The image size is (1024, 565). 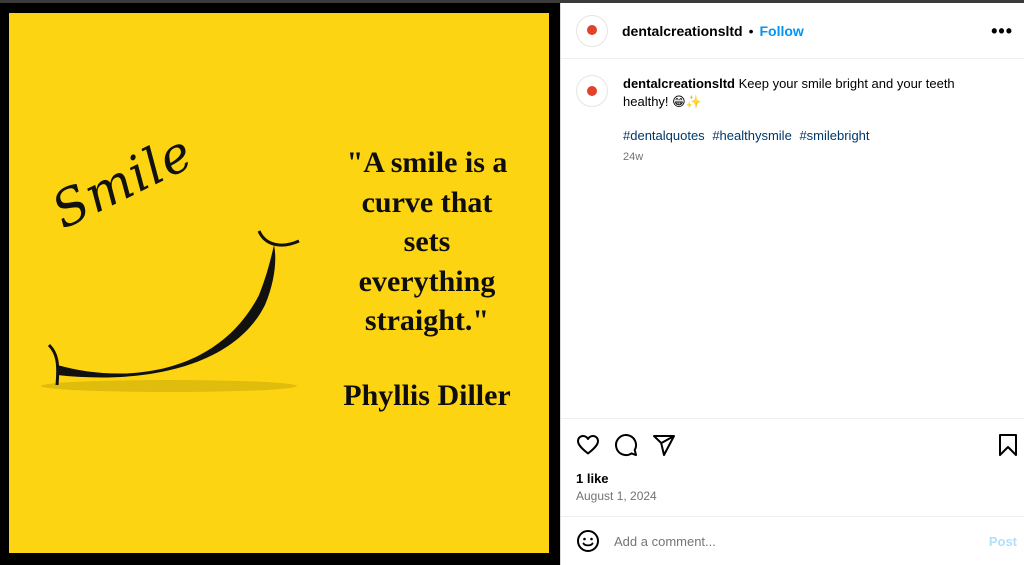 I want to click on post-date: August 1, 2024, so click(x=616, y=496).